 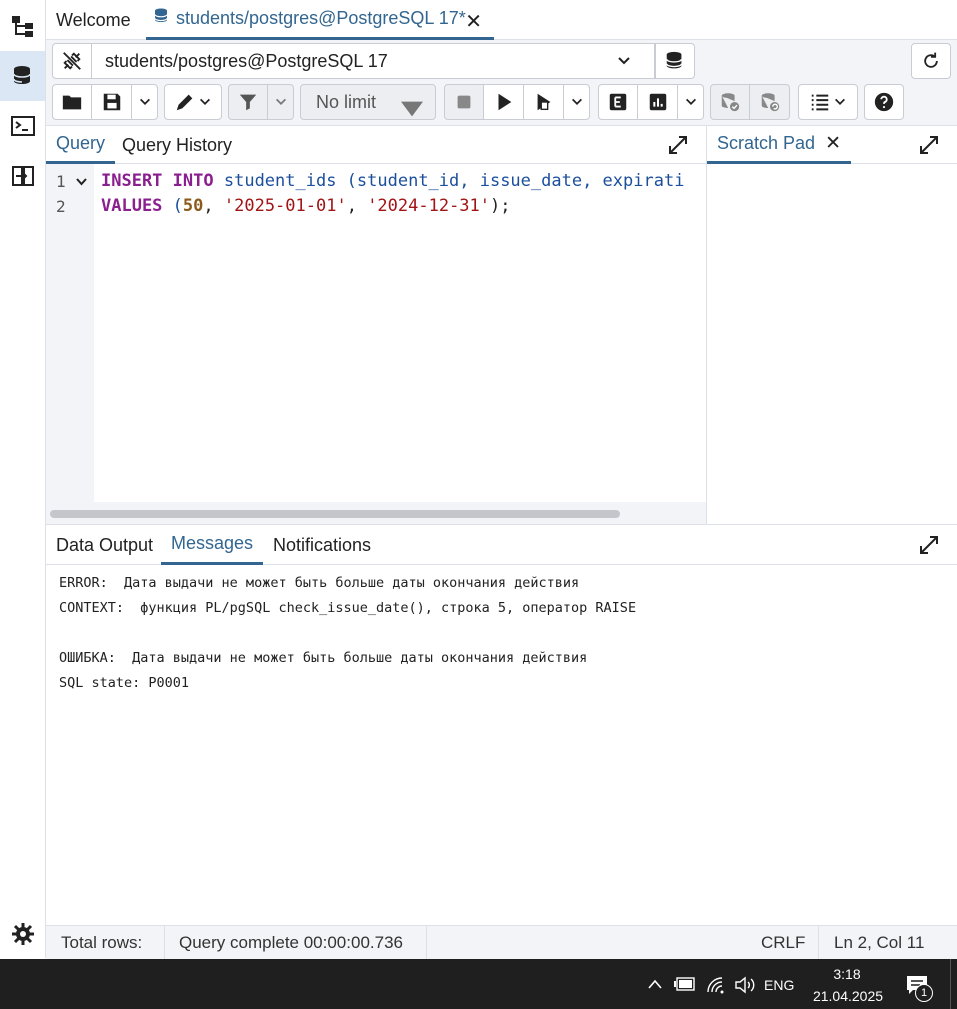 I want to click on help-button, so click(x=884, y=102).